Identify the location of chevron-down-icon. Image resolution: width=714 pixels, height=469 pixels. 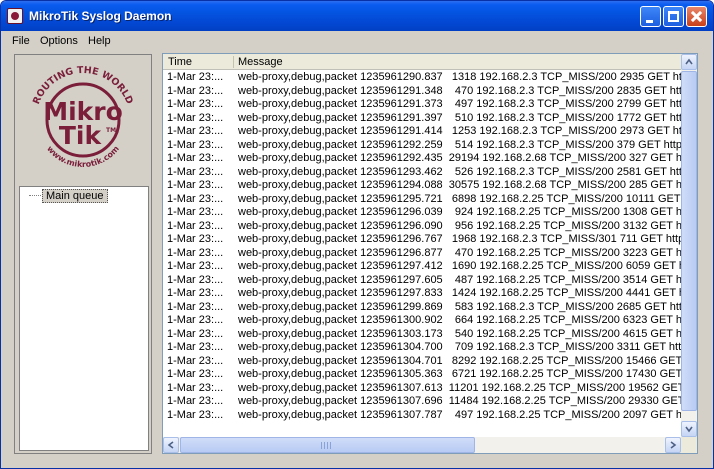
(689, 429).